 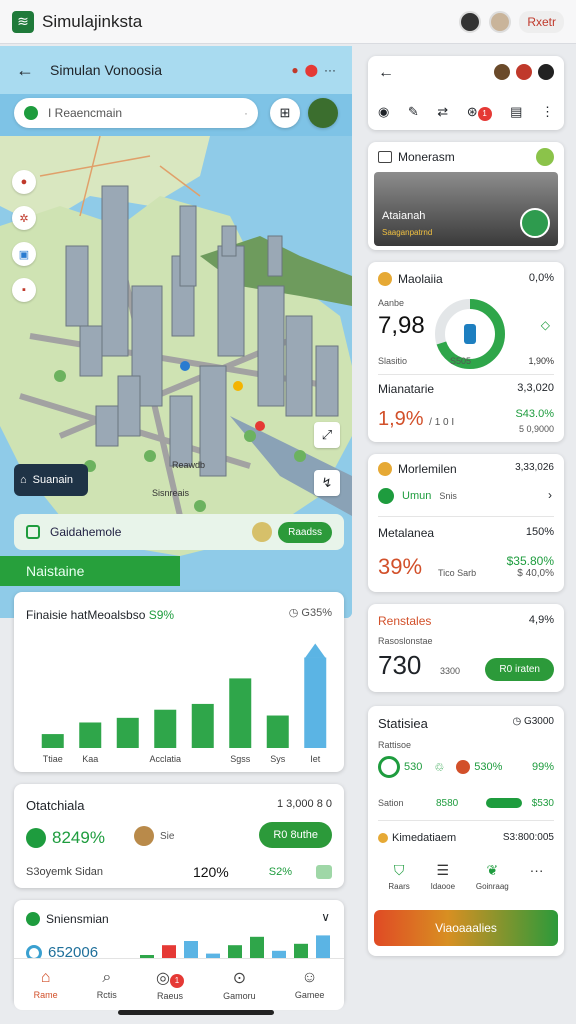 What do you see at coordinates (23, 21) in the screenshot?
I see `app-logo-icon: ≋` at bounding box center [23, 21].